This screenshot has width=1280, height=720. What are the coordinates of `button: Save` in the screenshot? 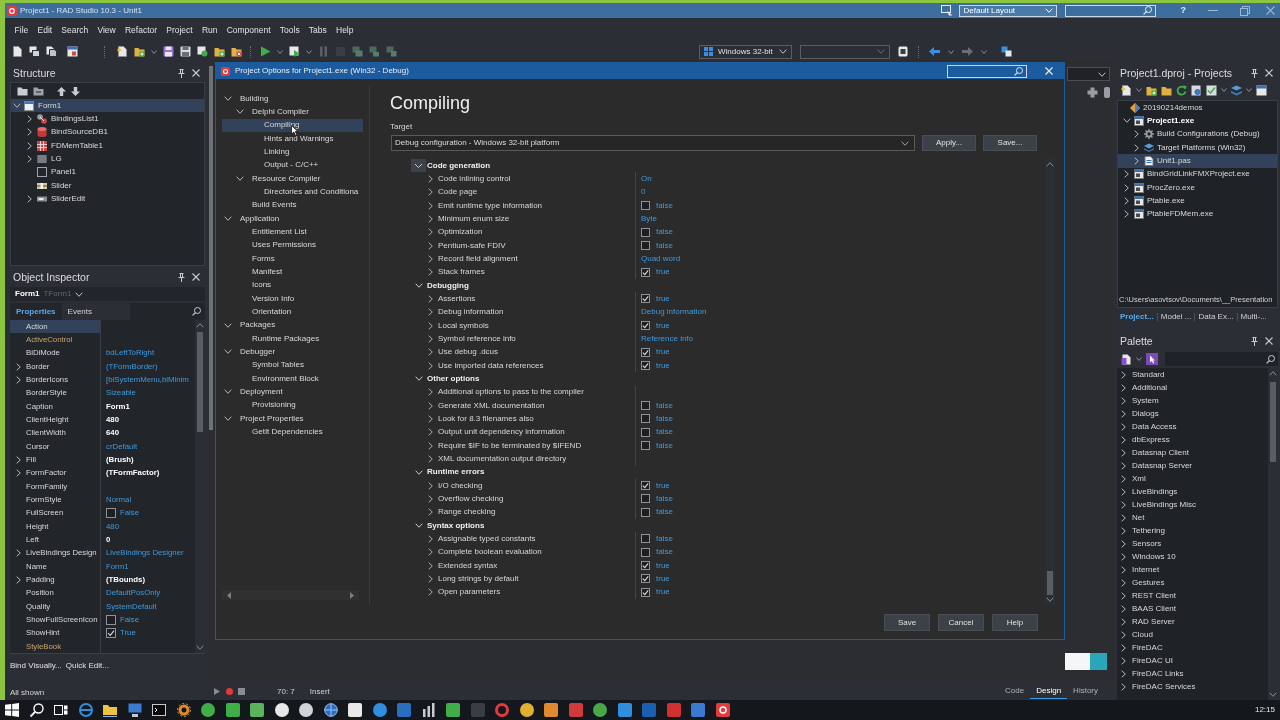 It's located at (907, 622).